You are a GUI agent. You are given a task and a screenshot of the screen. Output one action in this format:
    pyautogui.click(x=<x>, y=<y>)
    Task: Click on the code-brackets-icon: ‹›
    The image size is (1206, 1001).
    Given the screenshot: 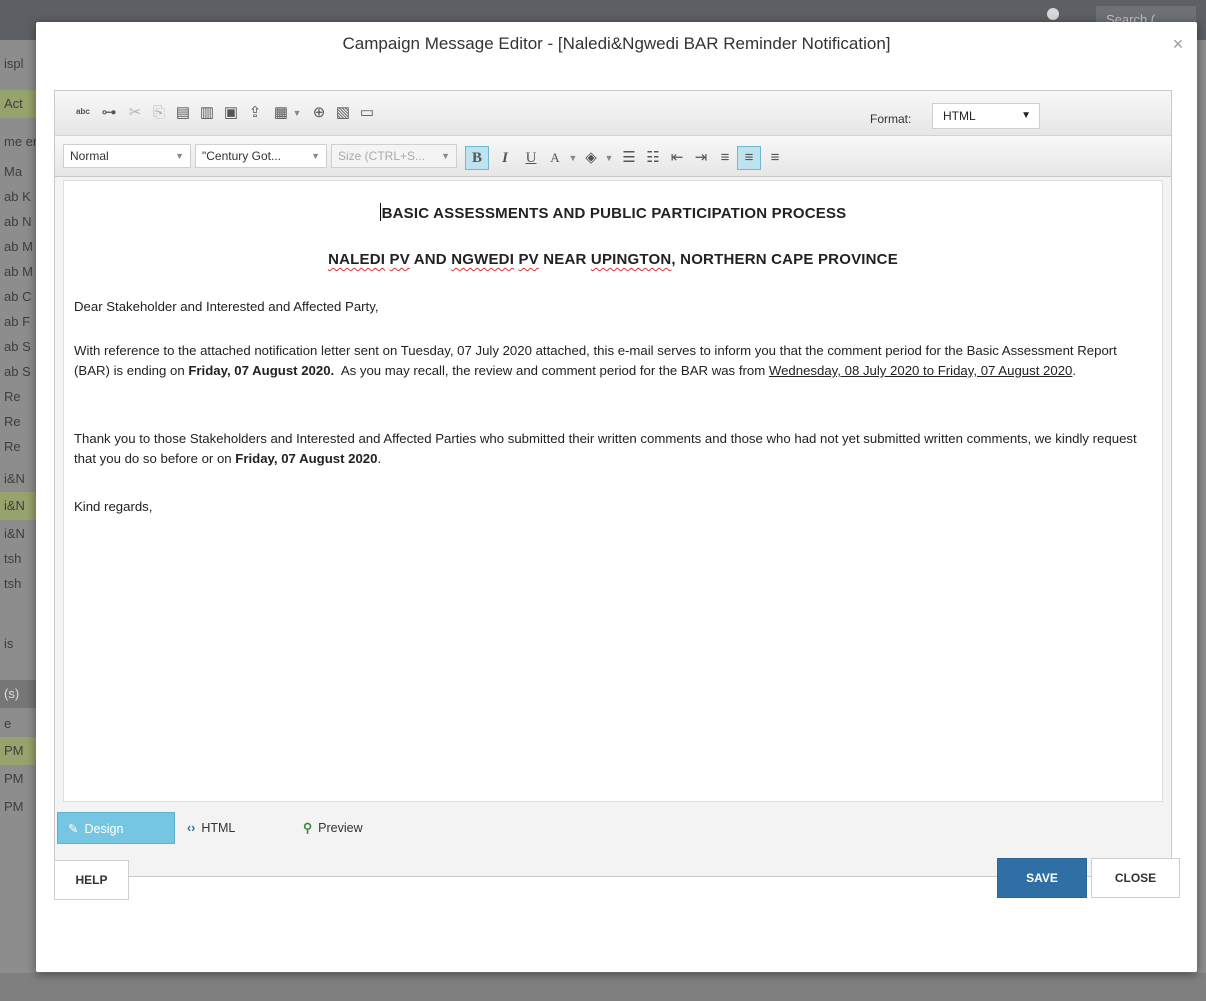 What is the action you would take?
    pyautogui.click(x=191, y=828)
    